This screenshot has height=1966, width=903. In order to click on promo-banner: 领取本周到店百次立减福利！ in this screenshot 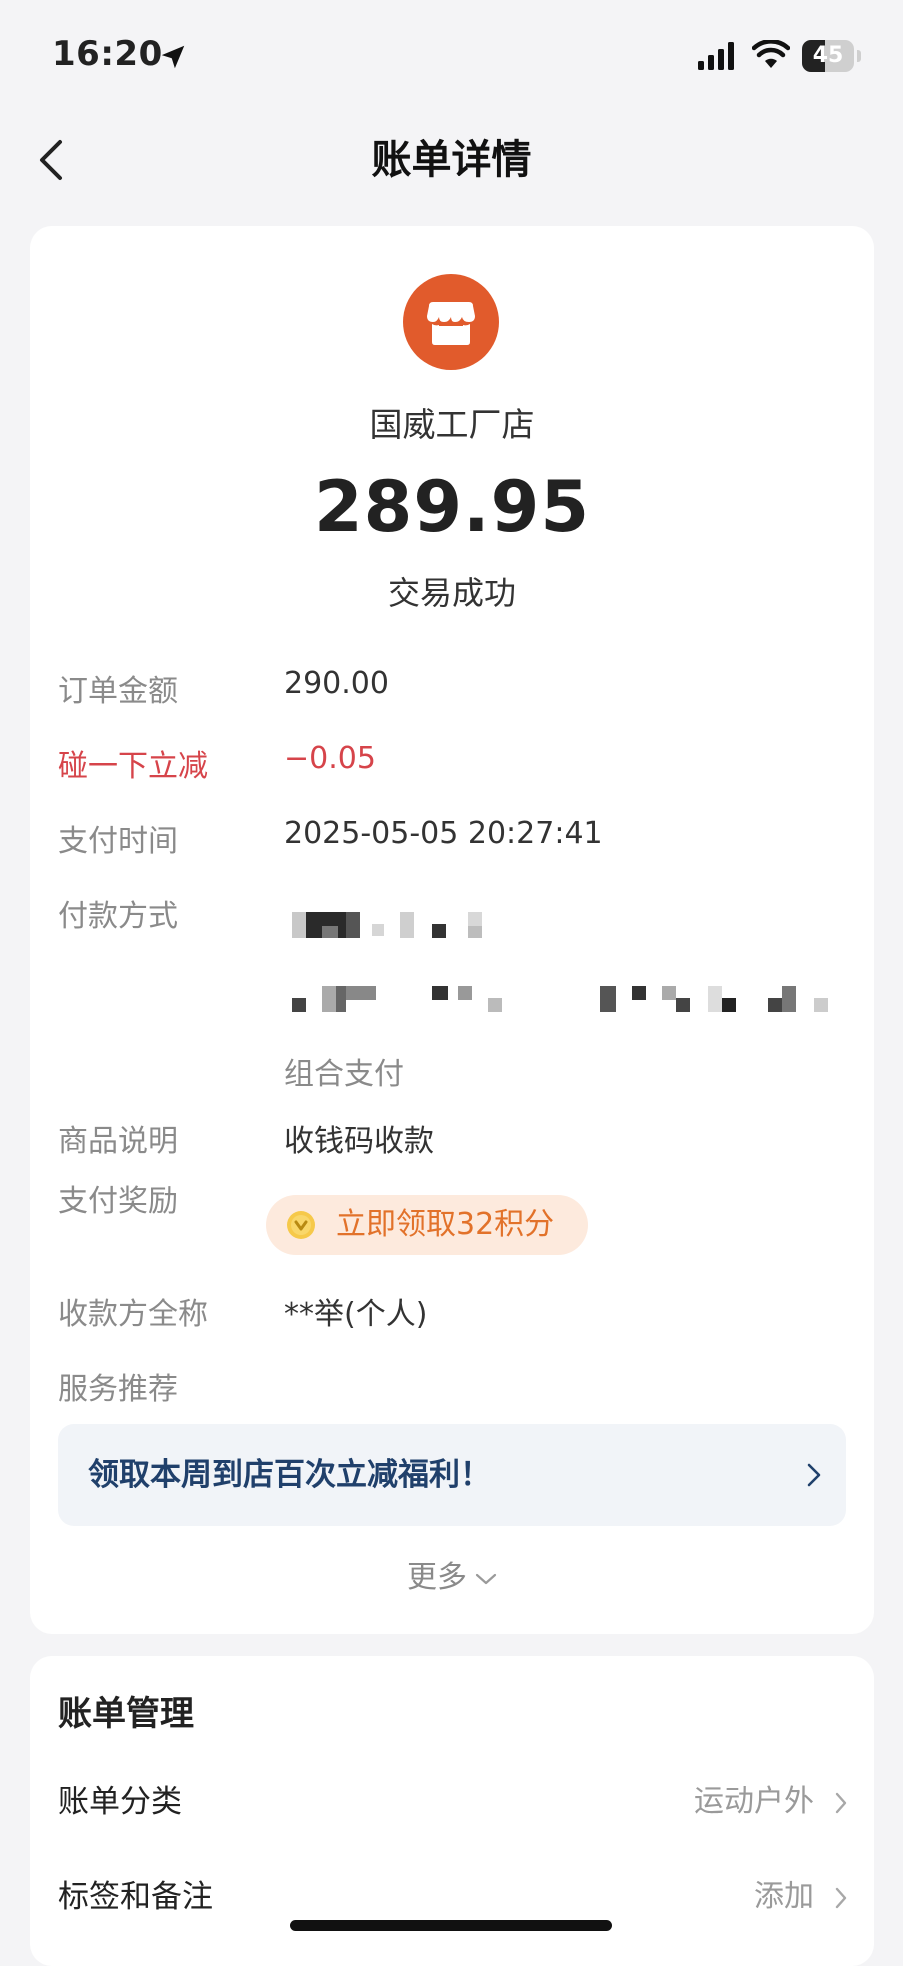, I will do `click(452, 1475)`.